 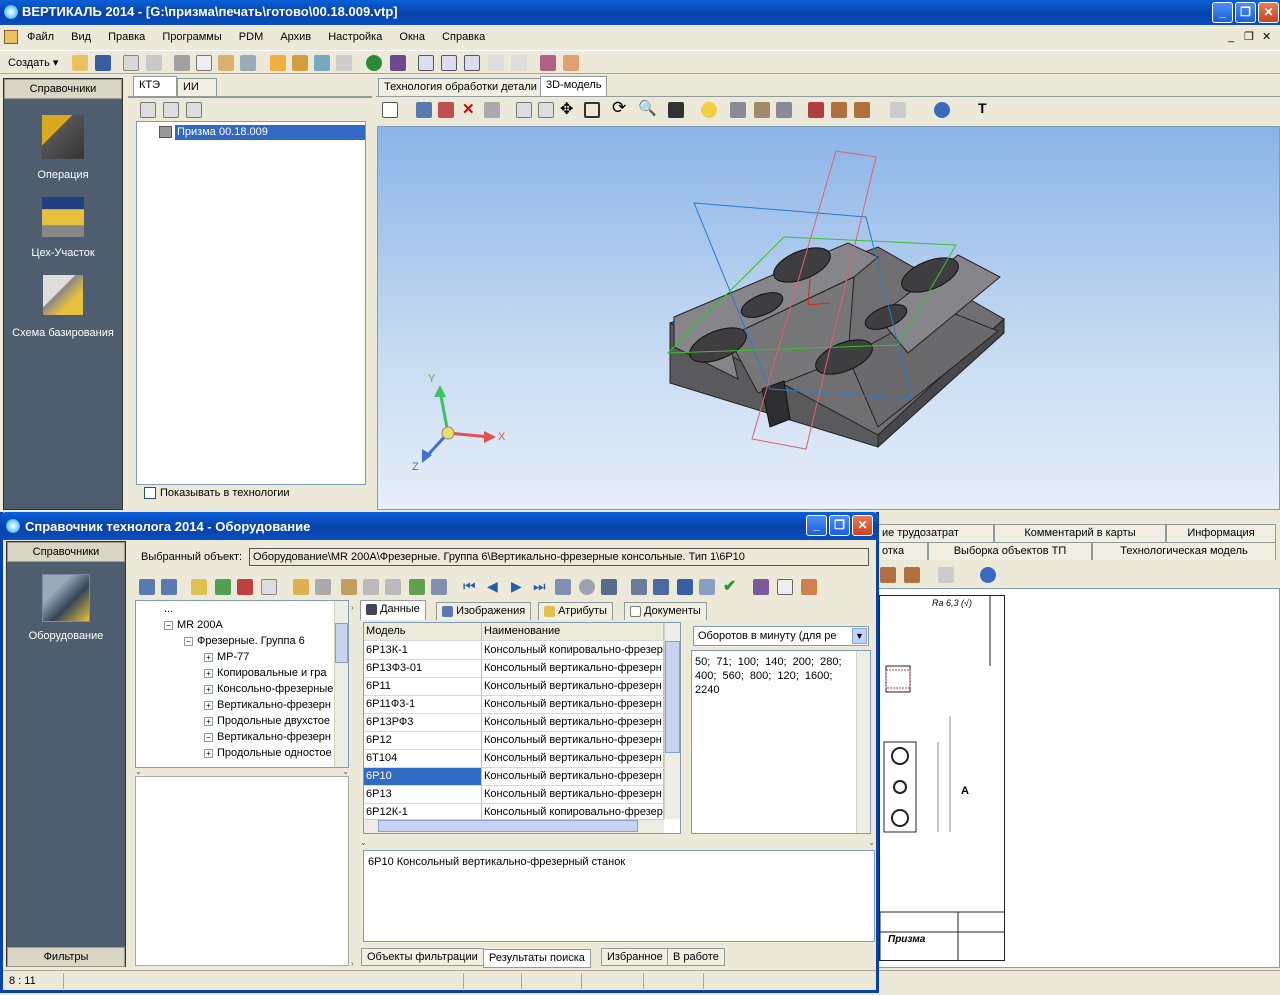 I want to click on reference-book-icon, so click(x=548, y=63).